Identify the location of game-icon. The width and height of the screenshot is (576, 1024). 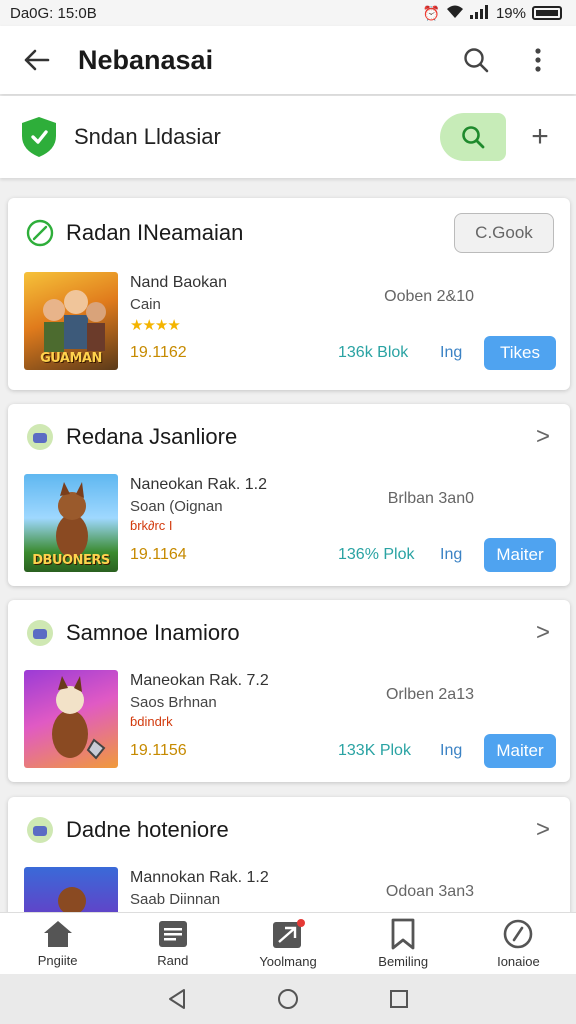
(289, 933).